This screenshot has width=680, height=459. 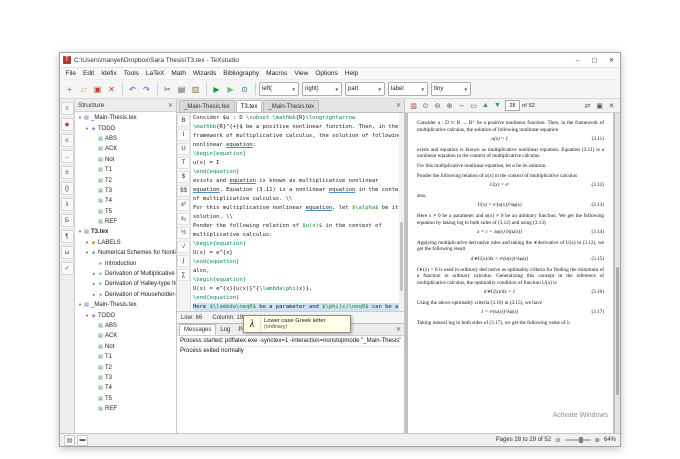 What do you see at coordinates (178, 73) in the screenshot?
I see `menu-math: Math` at bounding box center [178, 73].